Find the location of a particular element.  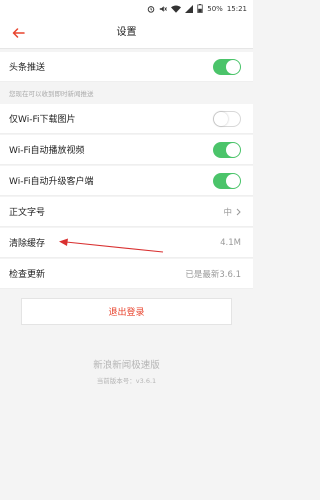

wifi-icon is located at coordinates (176, 8).